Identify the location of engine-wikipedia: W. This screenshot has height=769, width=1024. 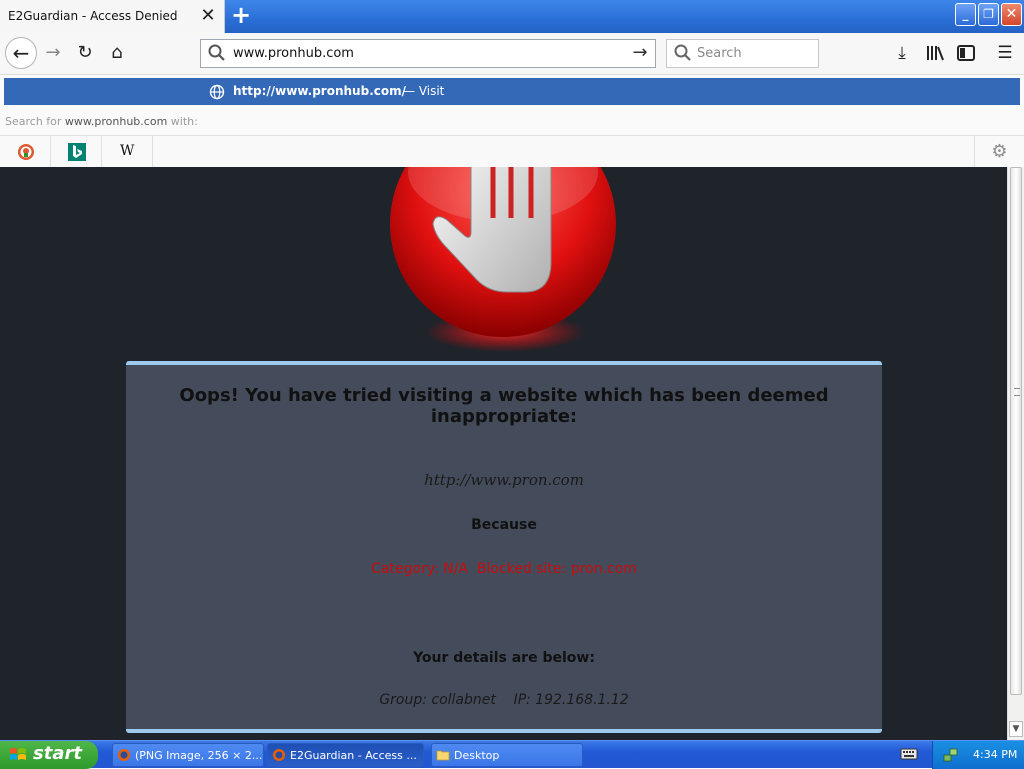
(127, 151).